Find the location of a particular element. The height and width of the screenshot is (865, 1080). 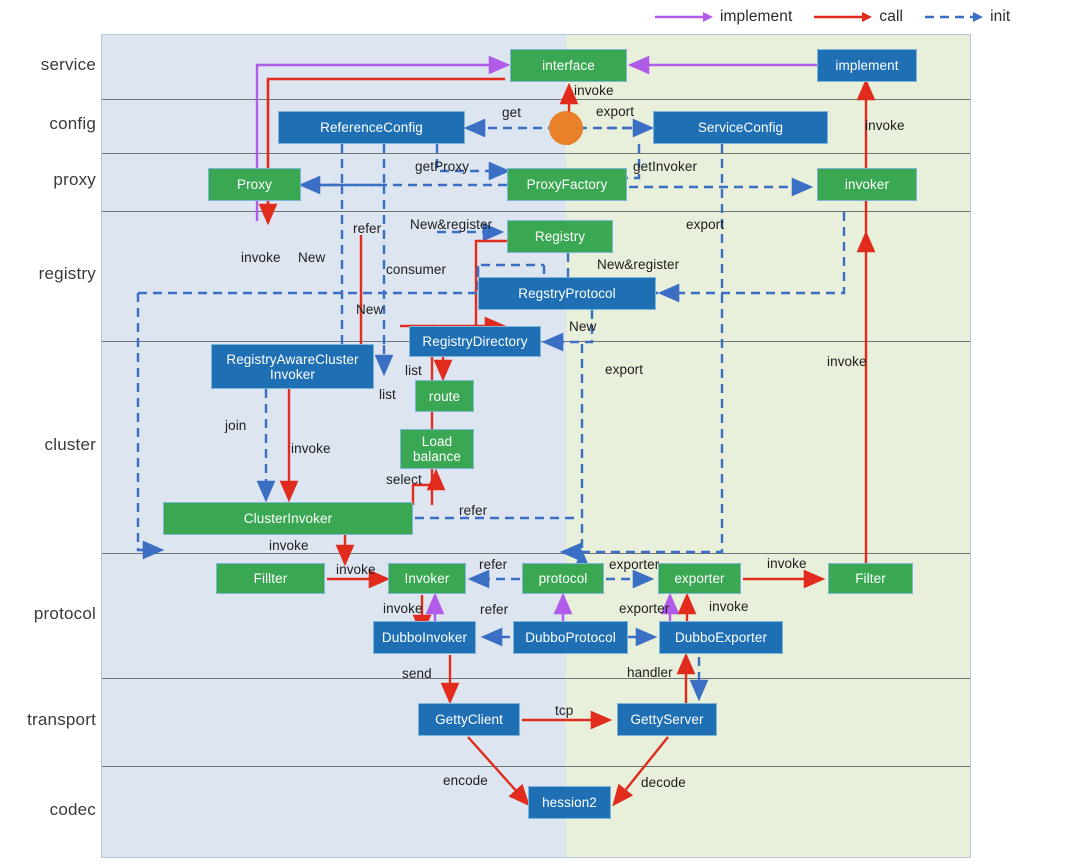

node-interface: interface is located at coordinates (568, 65).